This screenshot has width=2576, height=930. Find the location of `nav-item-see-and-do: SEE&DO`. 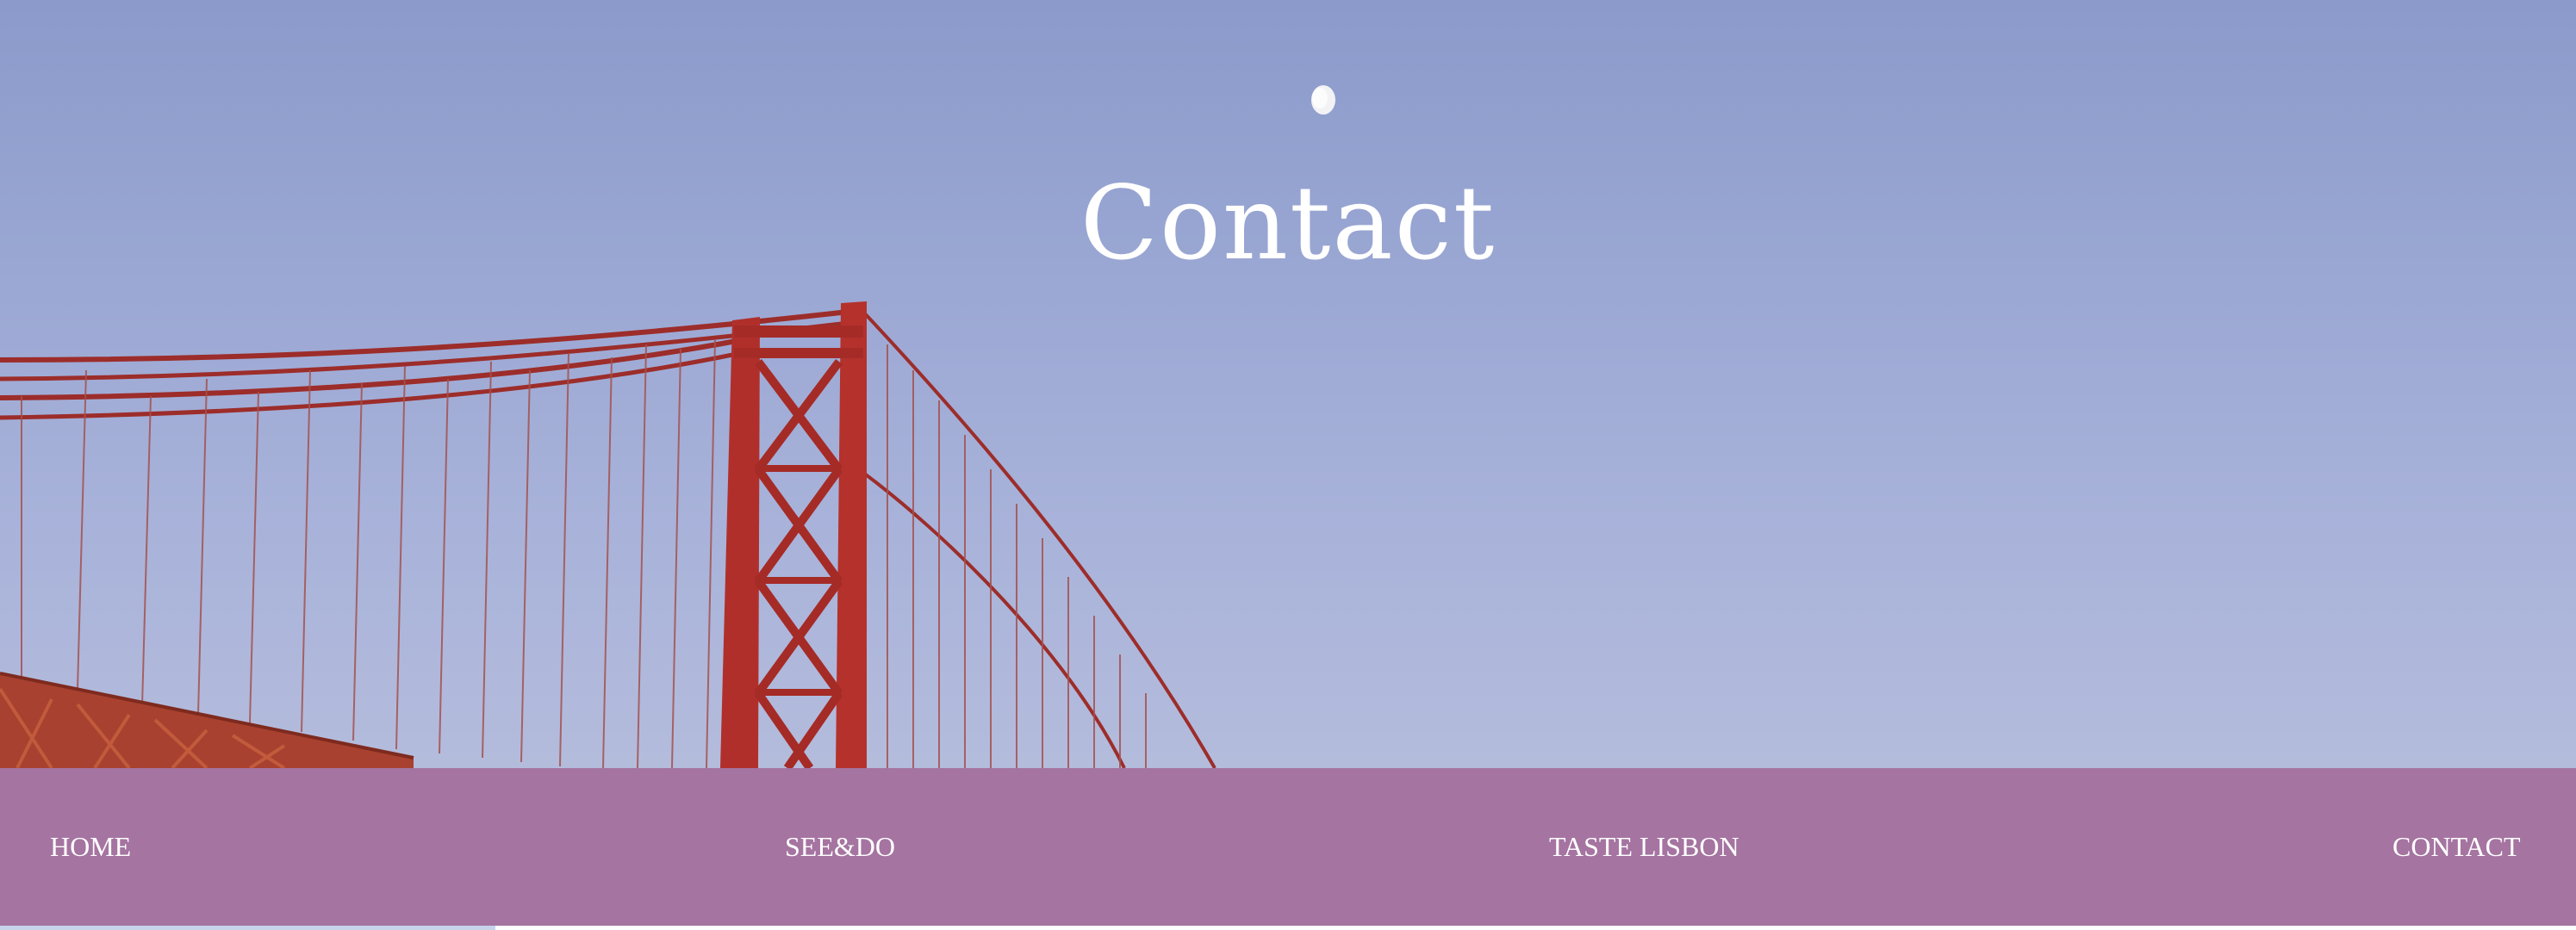

nav-item-see-and-do: SEE&DO is located at coordinates (840, 847).